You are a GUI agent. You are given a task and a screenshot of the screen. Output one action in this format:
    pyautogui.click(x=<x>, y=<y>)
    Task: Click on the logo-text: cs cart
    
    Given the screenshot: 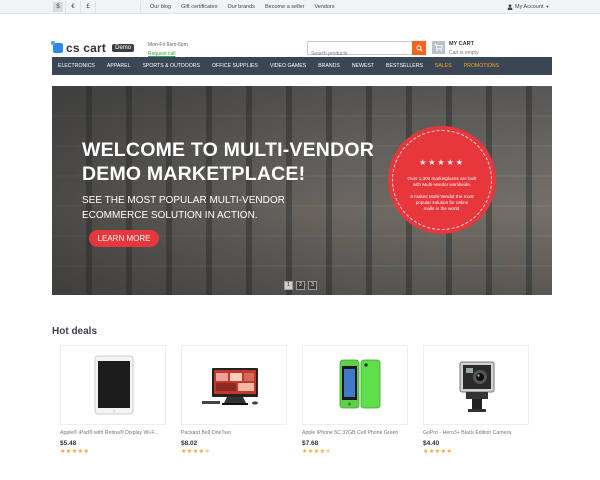 What is the action you would take?
    pyautogui.click(x=86, y=48)
    